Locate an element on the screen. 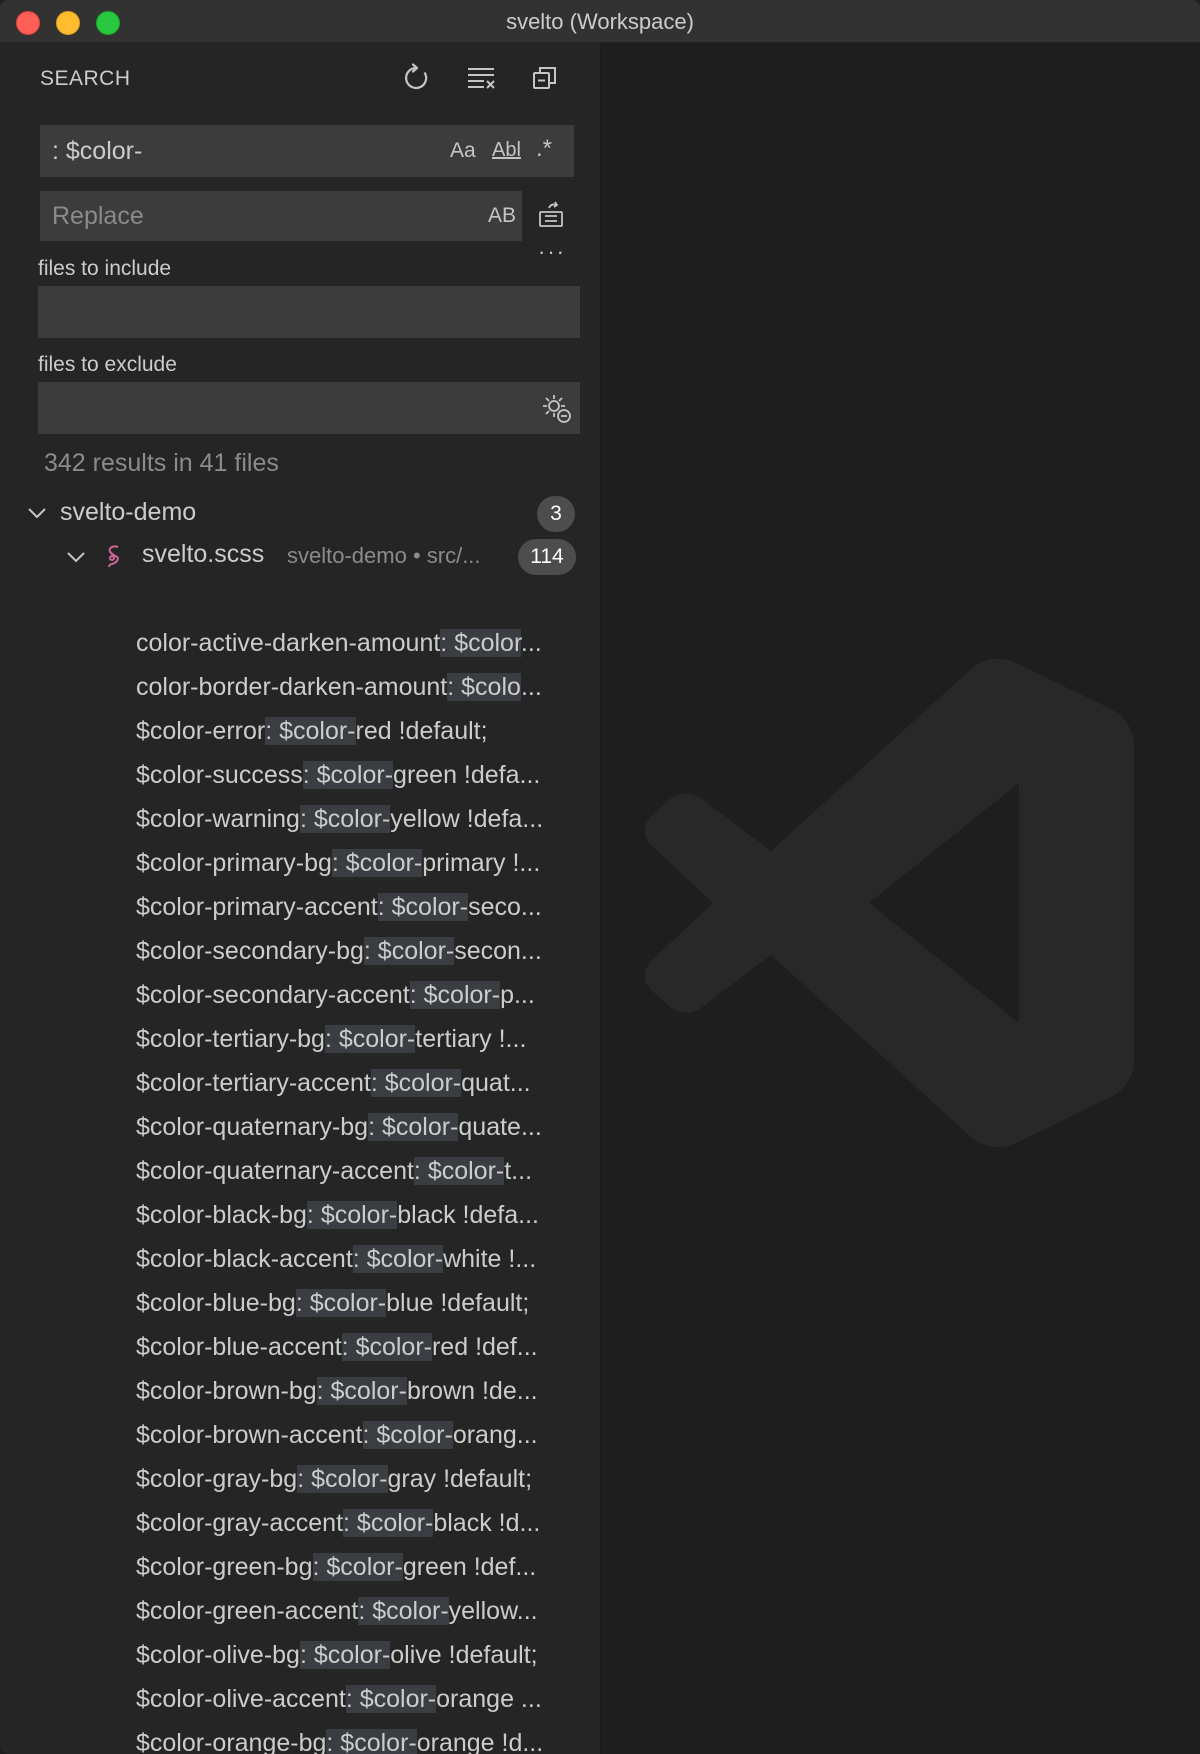 This screenshot has height=1754, width=1200. search-match-row: $color-quaternary-bg is located at coordinates (300, 1127).